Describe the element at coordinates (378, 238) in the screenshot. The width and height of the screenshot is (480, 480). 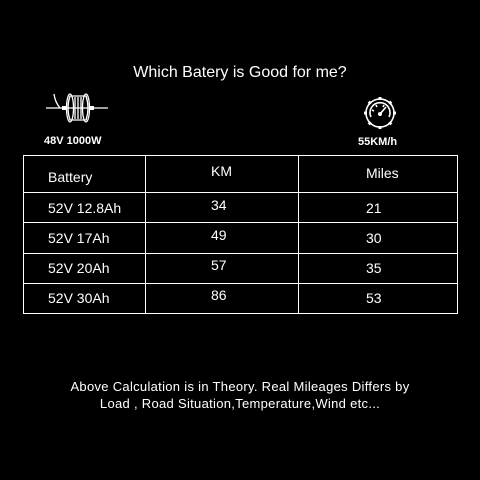
I see `miles-cell: 30` at that location.